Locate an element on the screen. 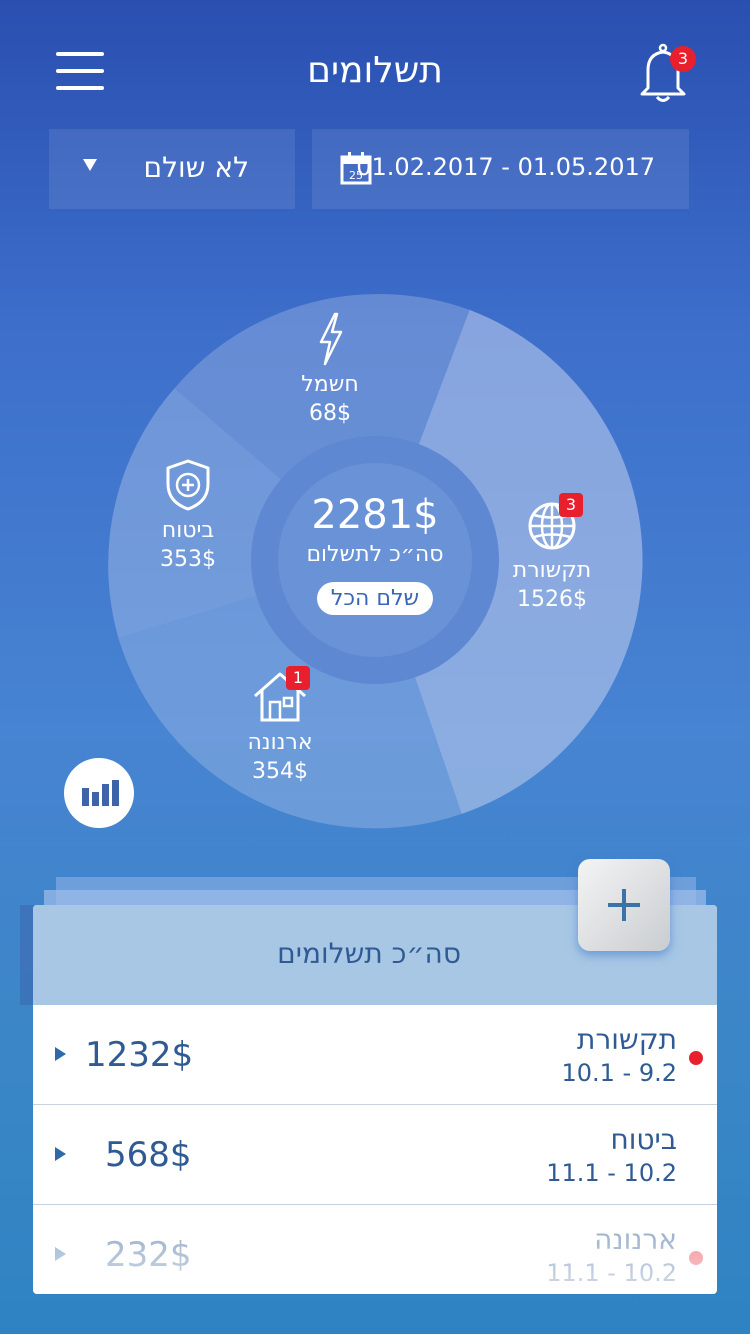 The height and width of the screenshot is (1334, 750). payment-amount: 232$ is located at coordinates (148, 1255).